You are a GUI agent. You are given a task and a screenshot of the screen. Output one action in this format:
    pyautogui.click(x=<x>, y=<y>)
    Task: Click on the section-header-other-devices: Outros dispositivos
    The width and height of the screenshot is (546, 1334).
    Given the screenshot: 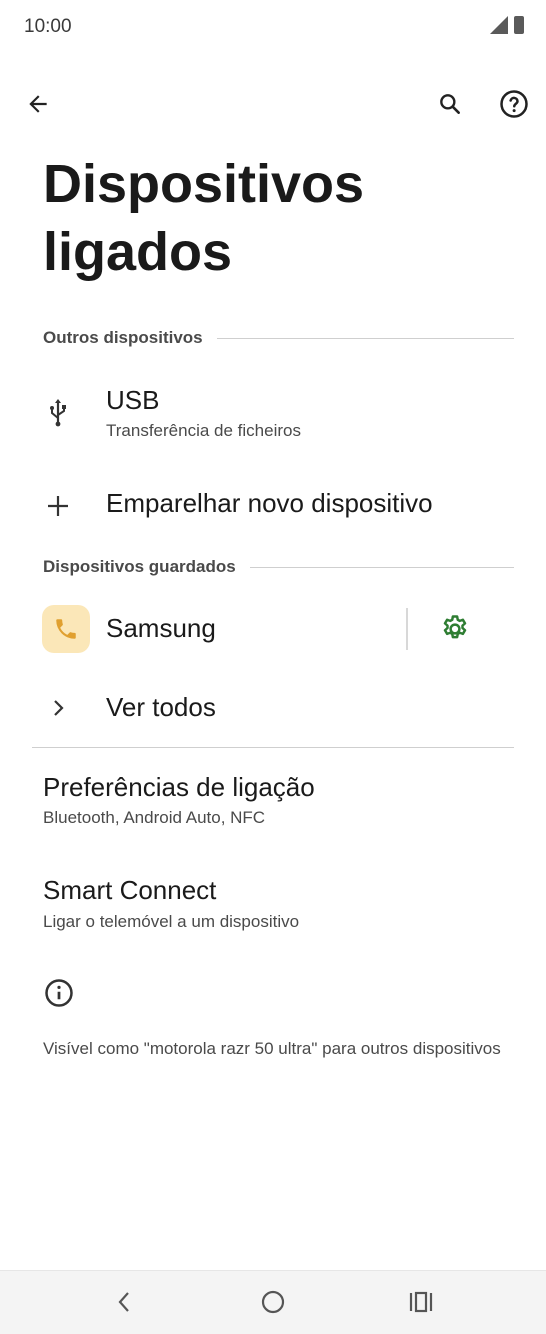 What is the action you would take?
    pyautogui.click(x=278, y=338)
    